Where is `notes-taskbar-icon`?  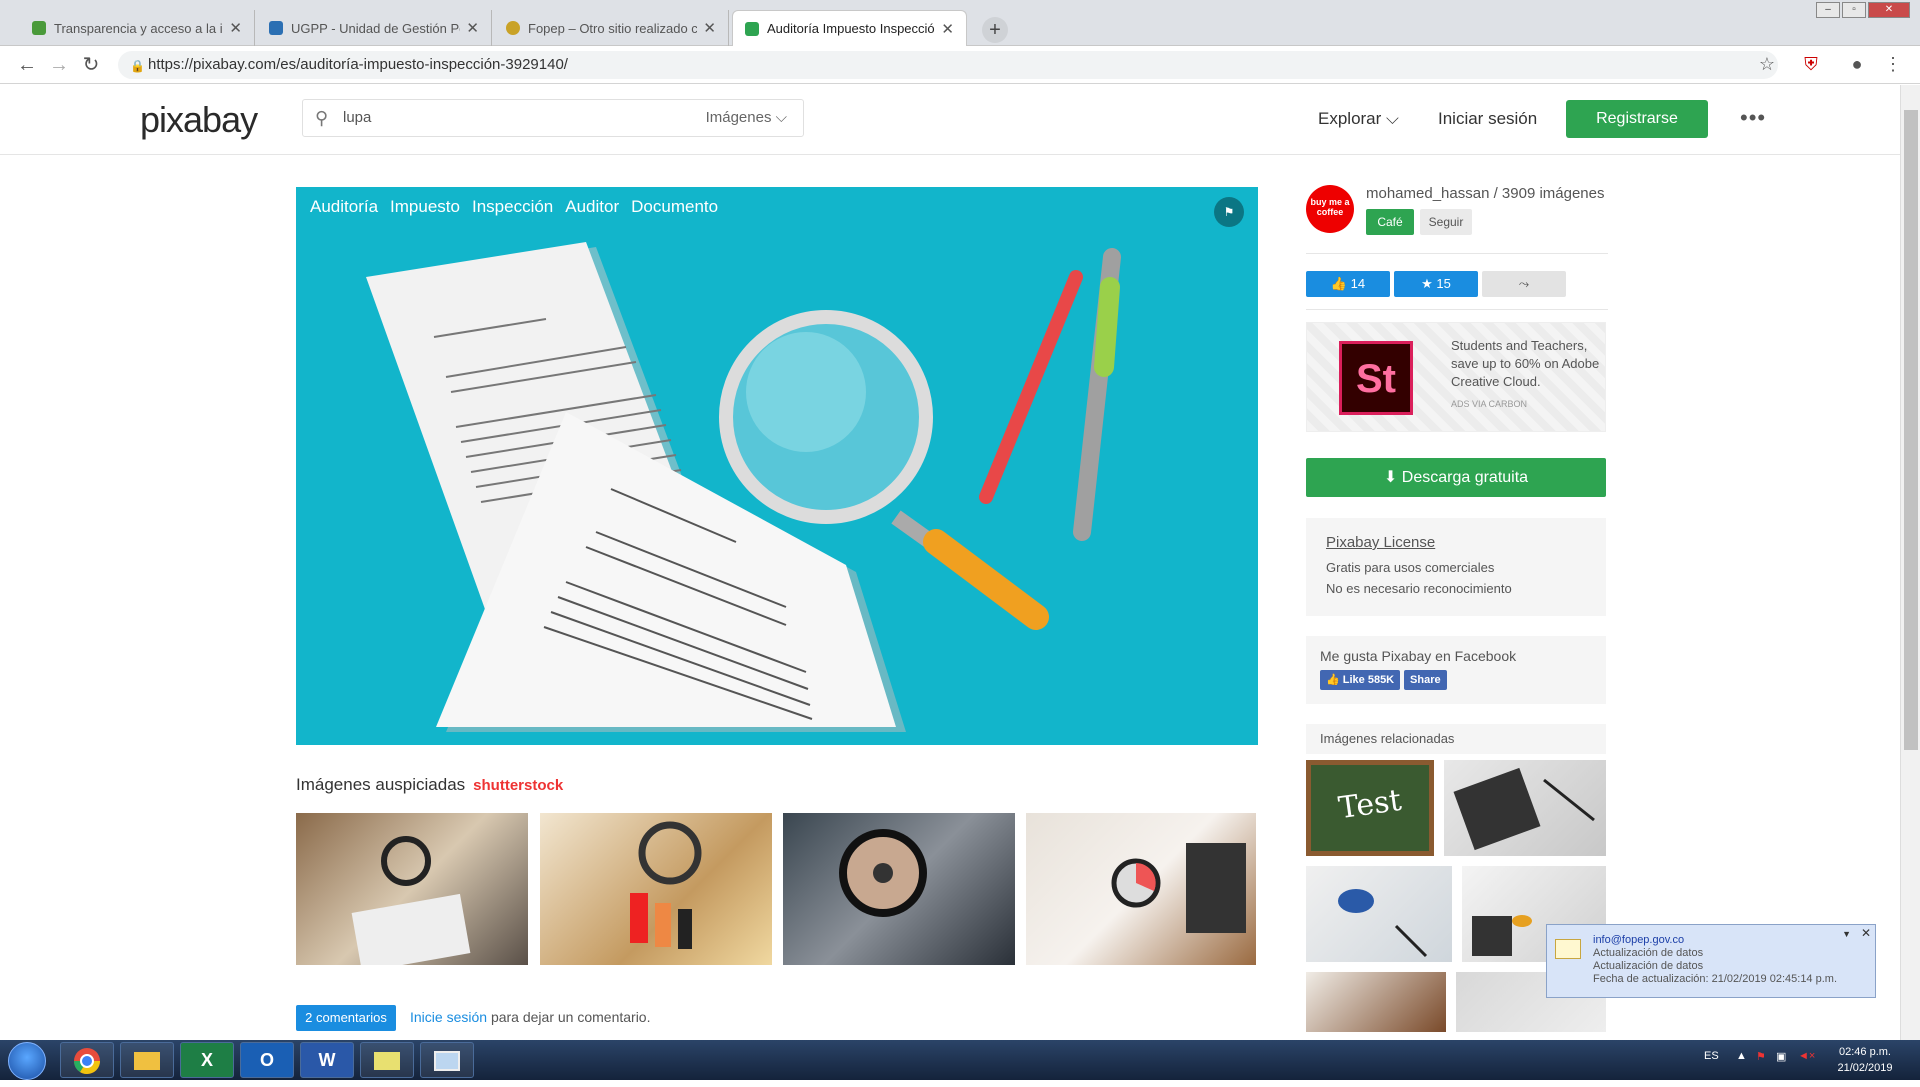
notes-taskbar-icon is located at coordinates (387, 1060).